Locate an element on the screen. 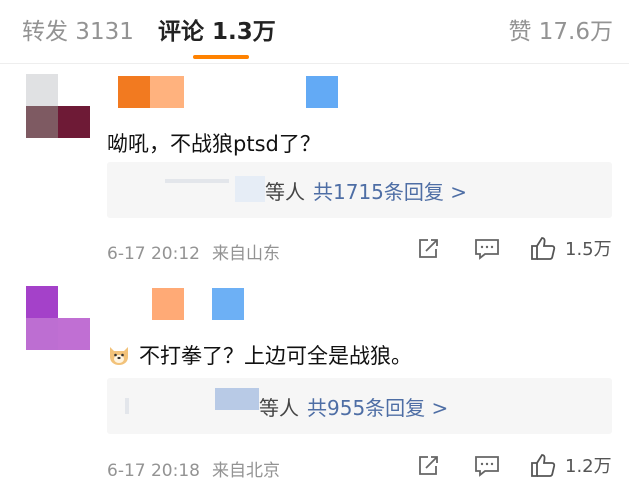 The image size is (629, 494). like-button: 1.2万 is located at coordinates (571, 465).